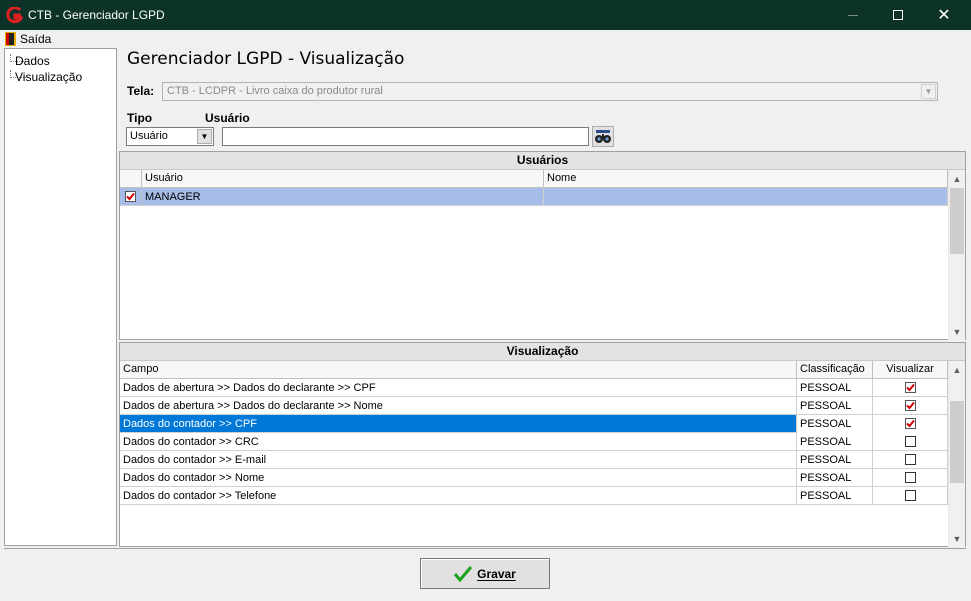 Image resolution: width=971 pixels, height=601 pixels. Describe the element at coordinates (149, 136) in the screenshot. I see `tipo-select-value: Usuário` at that location.